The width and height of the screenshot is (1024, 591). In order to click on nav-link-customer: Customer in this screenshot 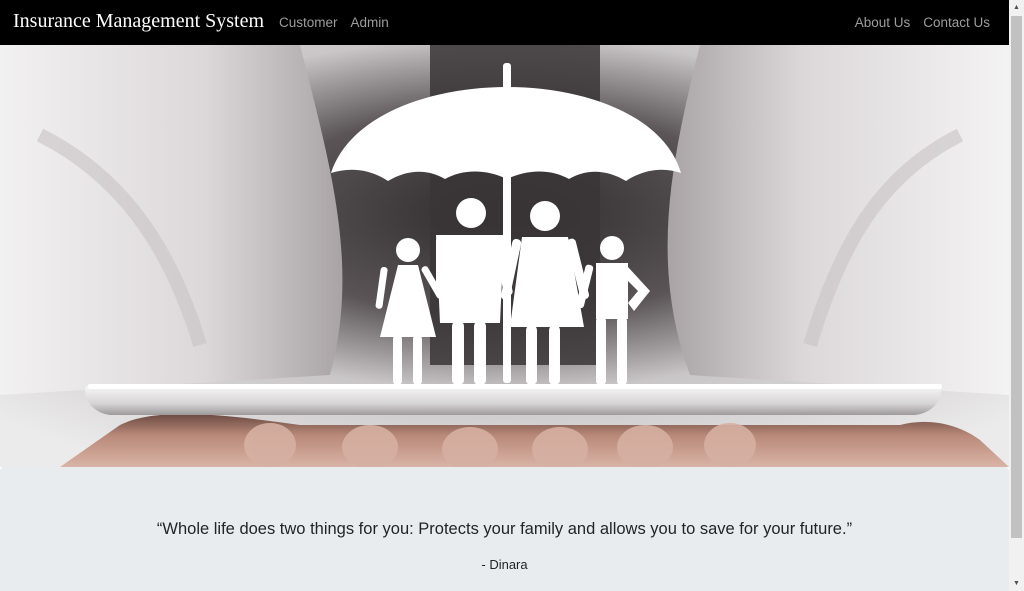, I will do `click(308, 22)`.